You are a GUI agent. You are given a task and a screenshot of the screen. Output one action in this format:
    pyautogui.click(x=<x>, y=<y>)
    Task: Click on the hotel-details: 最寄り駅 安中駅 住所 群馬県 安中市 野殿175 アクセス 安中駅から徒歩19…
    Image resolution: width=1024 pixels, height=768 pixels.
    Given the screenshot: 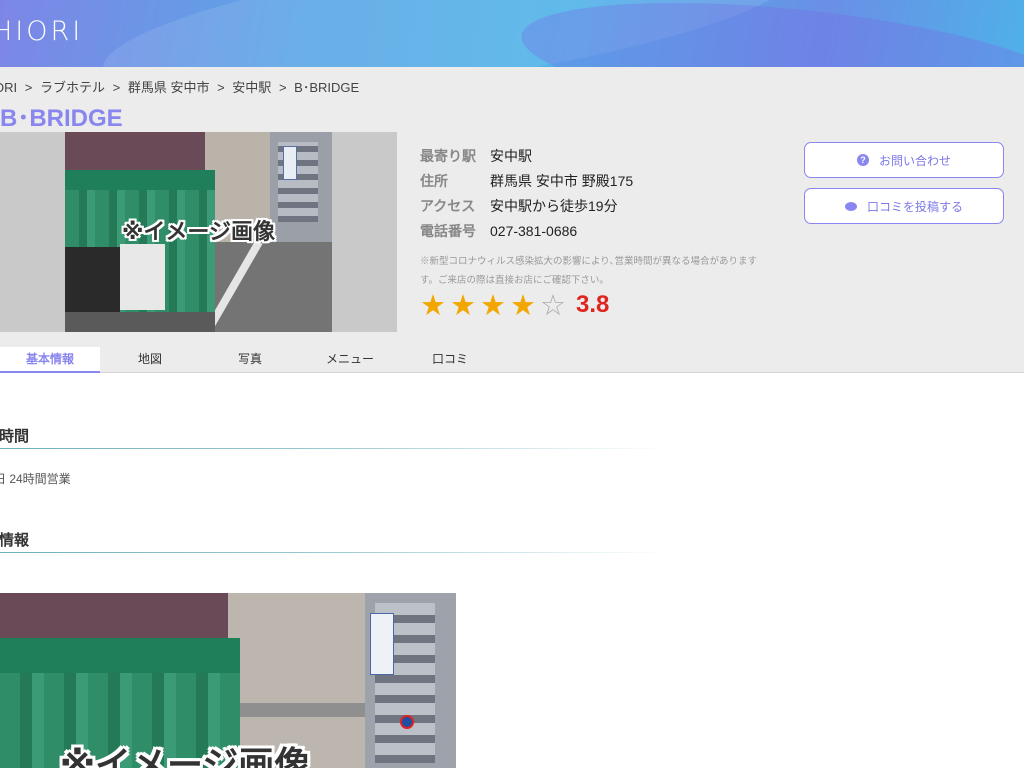 What is the action you would take?
    pyautogui.click(x=526, y=193)
    